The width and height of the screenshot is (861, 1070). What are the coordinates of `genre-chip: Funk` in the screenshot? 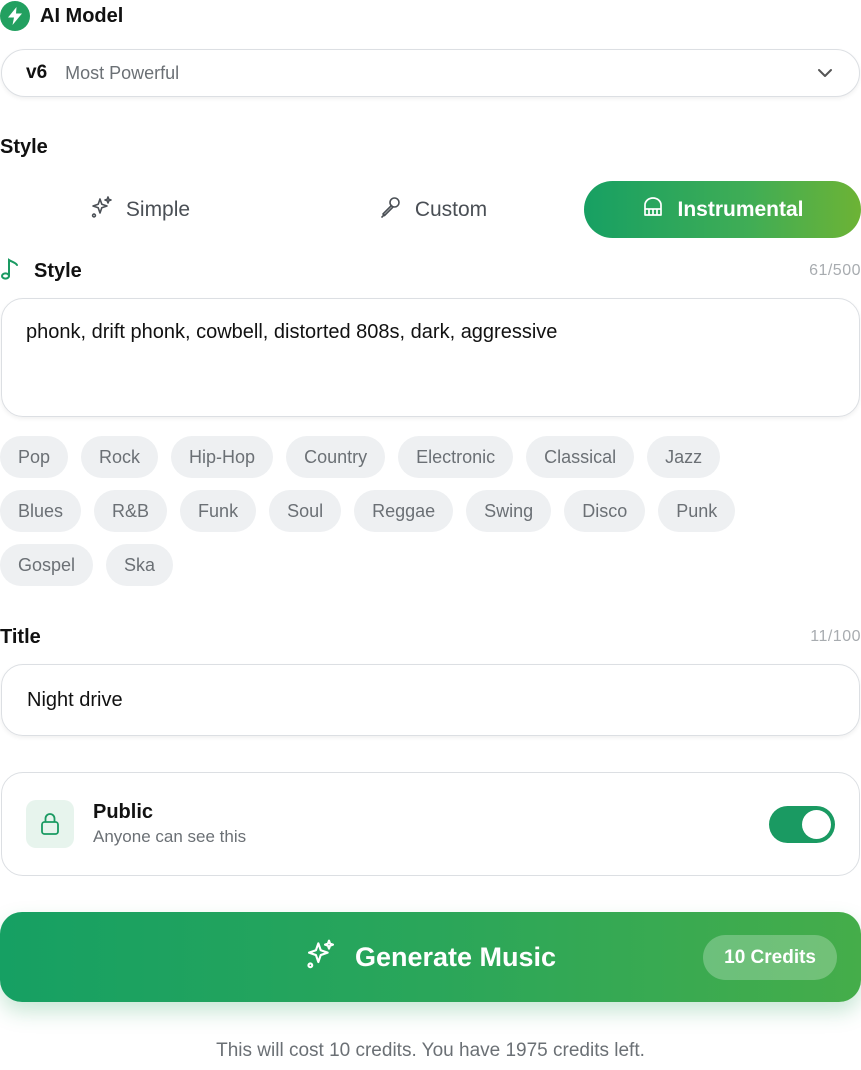 It's located at (218, 511).